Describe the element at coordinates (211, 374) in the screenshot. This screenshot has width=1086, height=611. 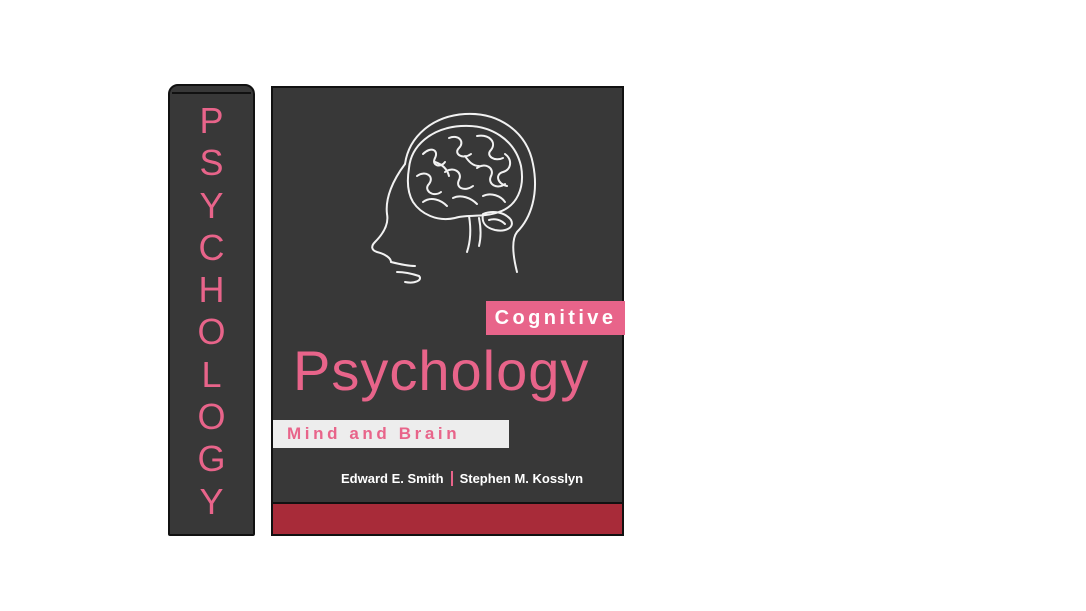
I see `spine-letter: L` at that location.